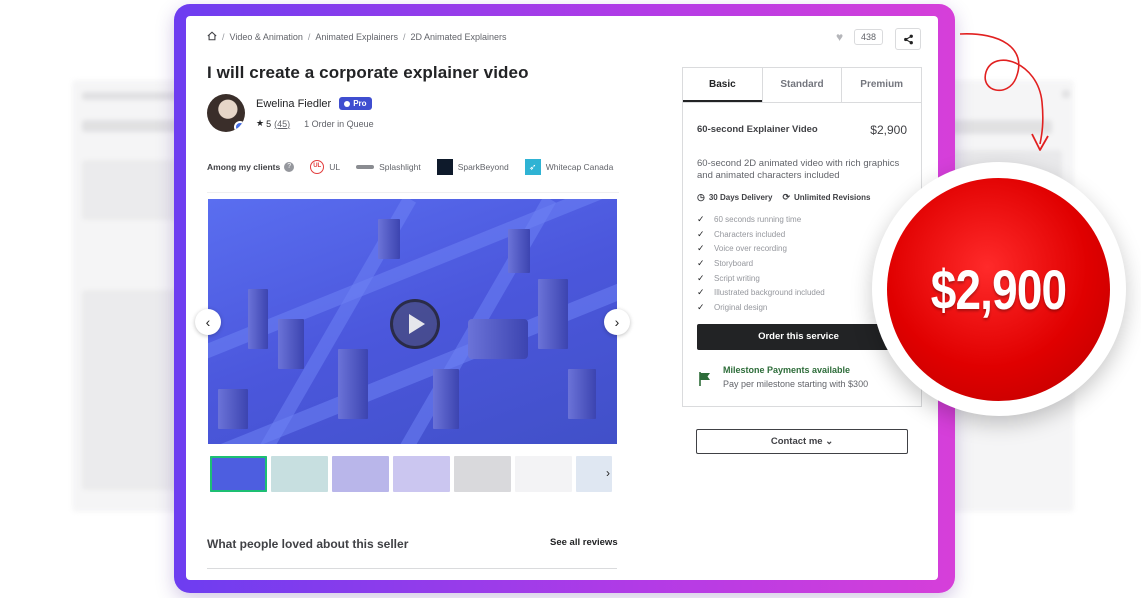 This screenshot has height=598, width=1141. What do you see at coordinates (360, 103) in the screenshot?
I see `pro-label: Pro` at bounding box center [360, 103].